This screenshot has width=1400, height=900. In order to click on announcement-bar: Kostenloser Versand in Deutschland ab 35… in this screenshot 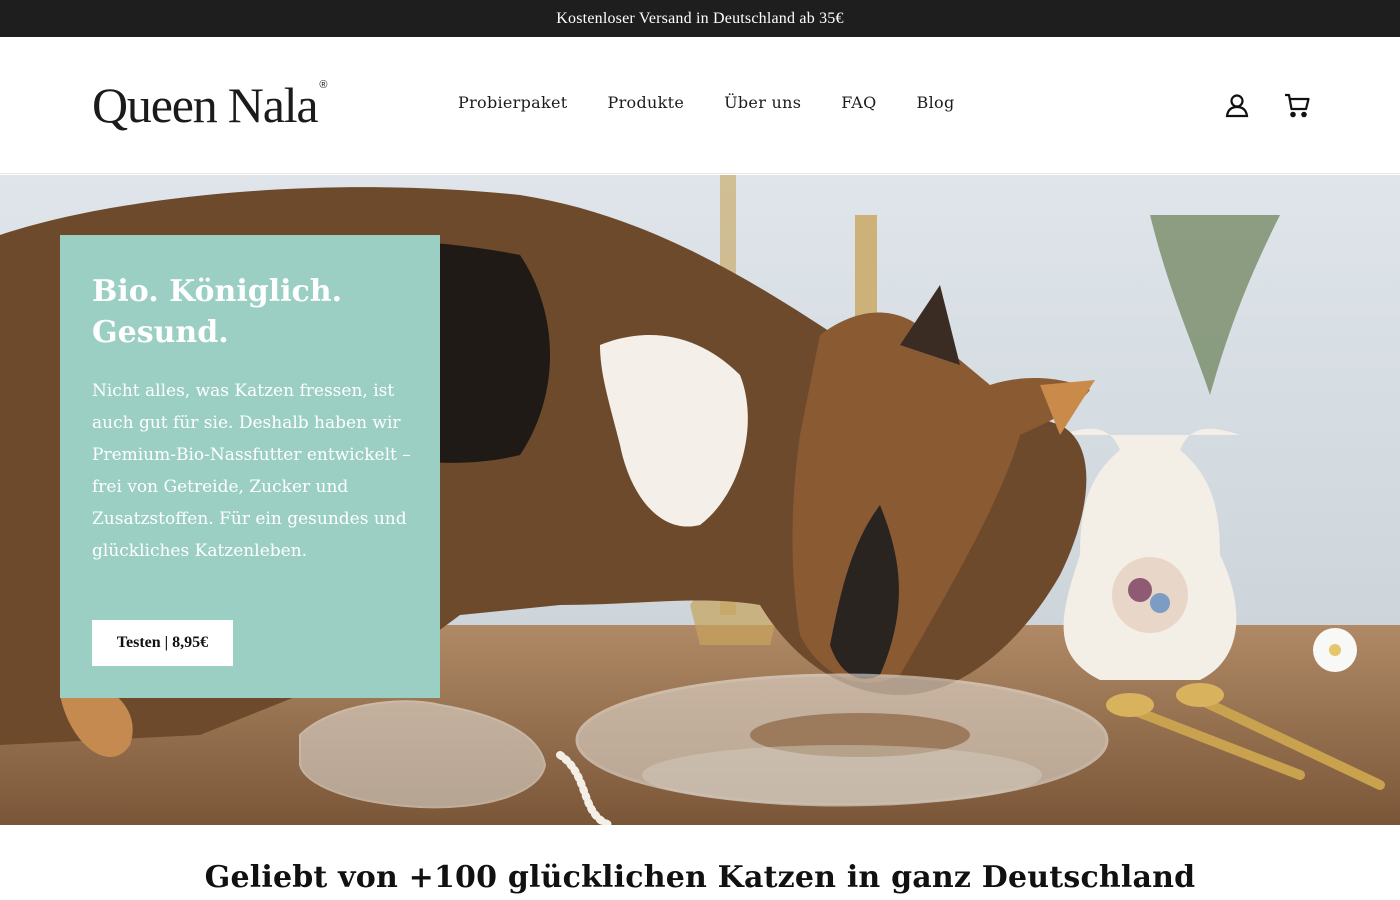, I will do `click(700, 18)`.